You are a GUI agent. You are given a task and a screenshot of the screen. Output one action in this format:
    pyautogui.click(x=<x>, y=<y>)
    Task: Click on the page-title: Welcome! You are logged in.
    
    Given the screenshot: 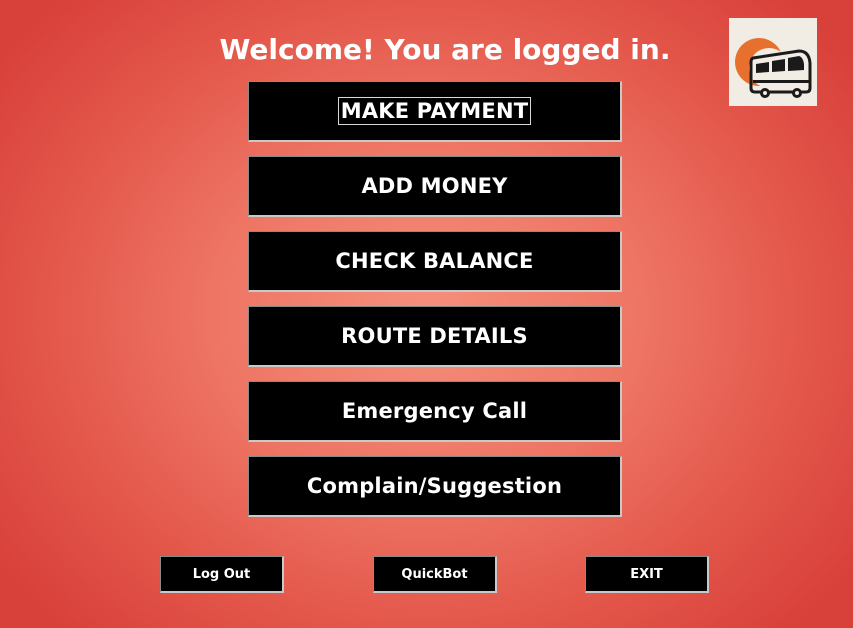 What is the action you would take?
    pyautogui.click(x=445, y=49)
    